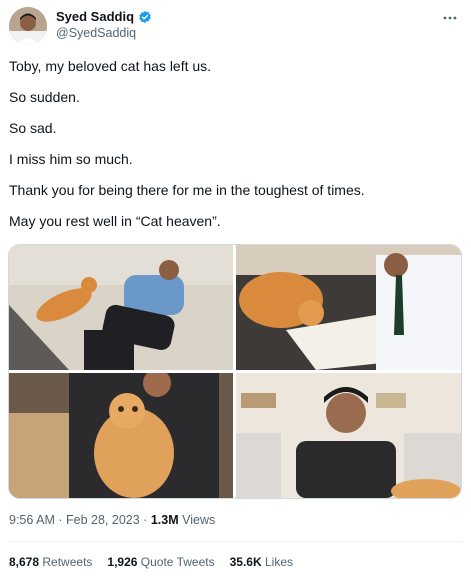 The image size is (471, 577). I want to click on tweet-line: Toby, my beloved cat has left us., so click(110, 66).